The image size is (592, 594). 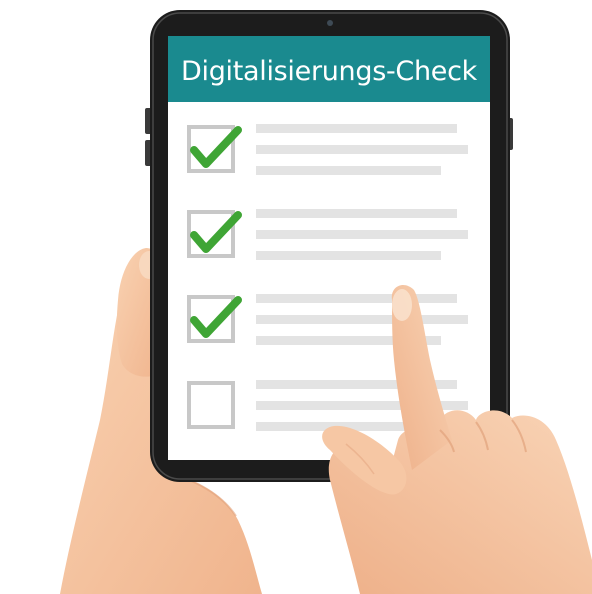 What do you see at coordinates (329, 71) in the screenshot?
I see `page-title: Digitalisierungs-Check` at bounding box center [329, 71].